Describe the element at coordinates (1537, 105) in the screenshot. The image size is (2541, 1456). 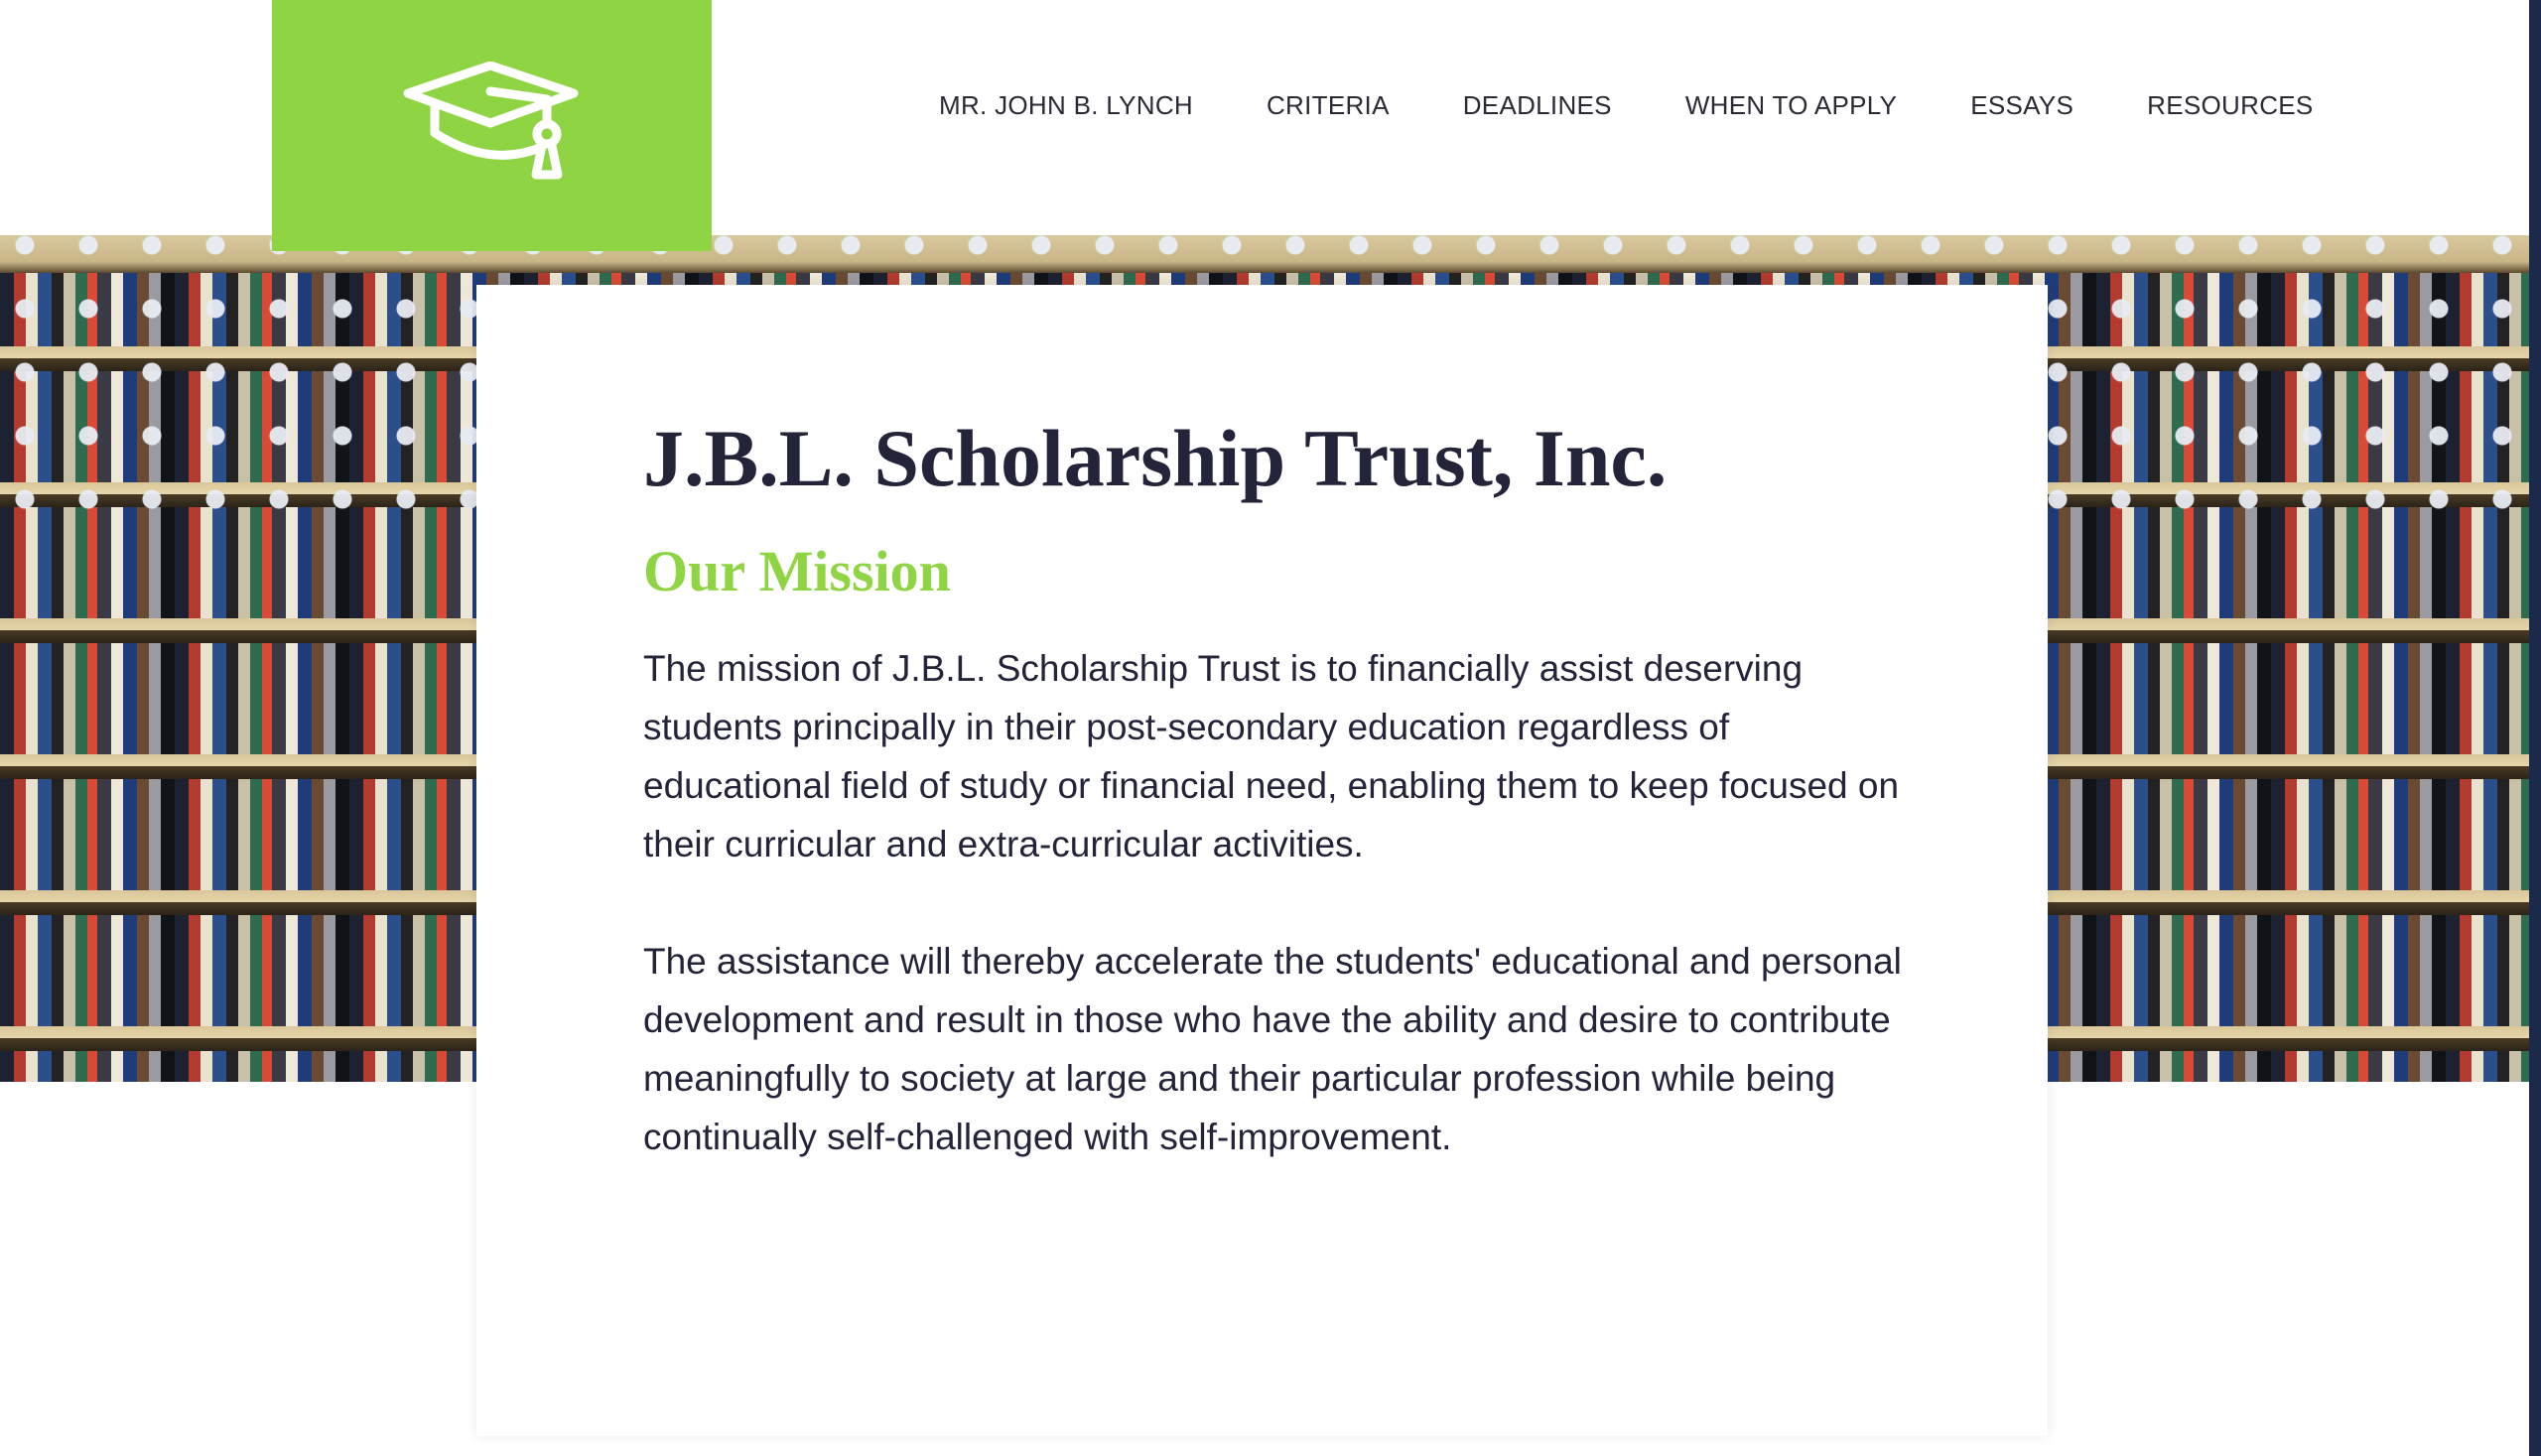
I see `nav-deadlines: DEADLINES` at that location.